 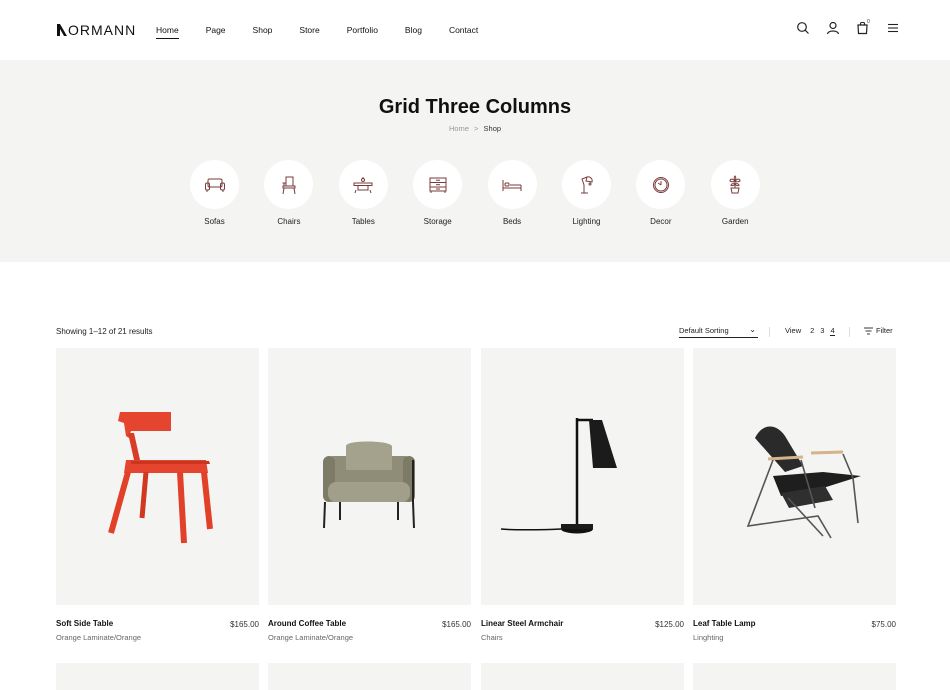 I want to click on product-category: Chairs, so click(x=492, y=637).